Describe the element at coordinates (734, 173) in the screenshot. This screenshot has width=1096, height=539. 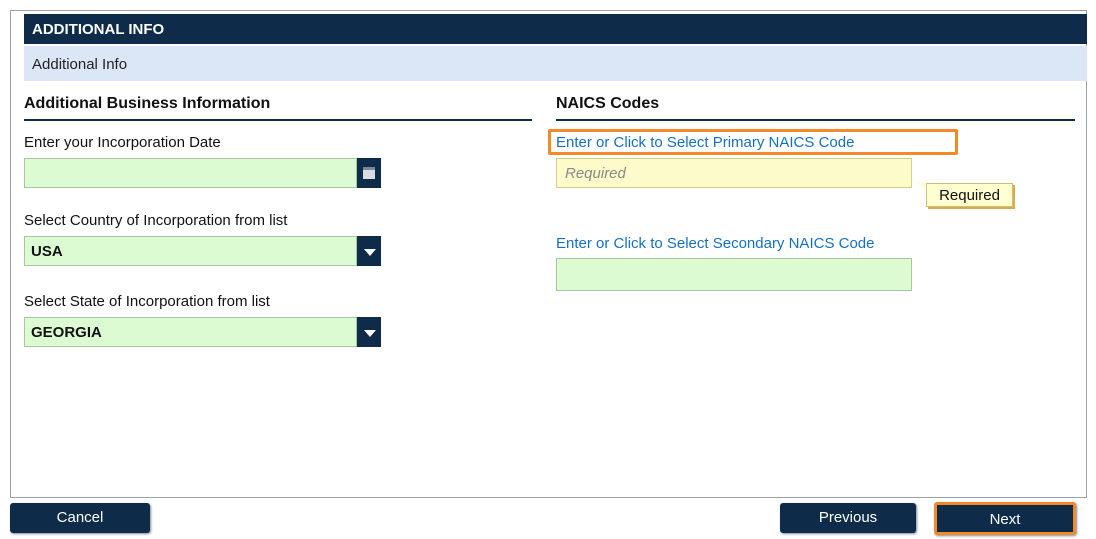
I see `primary-naics-input: Required` at that location.